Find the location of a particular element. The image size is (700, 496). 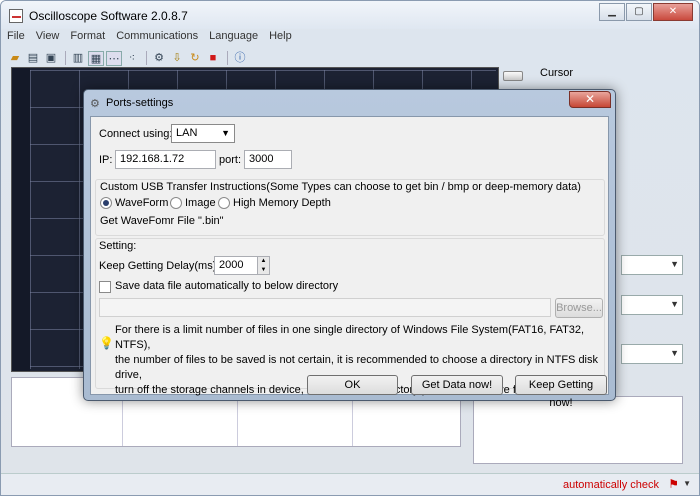

toolbar: ▰ ▤ ▣ ▥ ▦ ⋯ ⁖ ⚙ ⇩ ↻ ■ ⓘ is located at coordinates (128, 58).